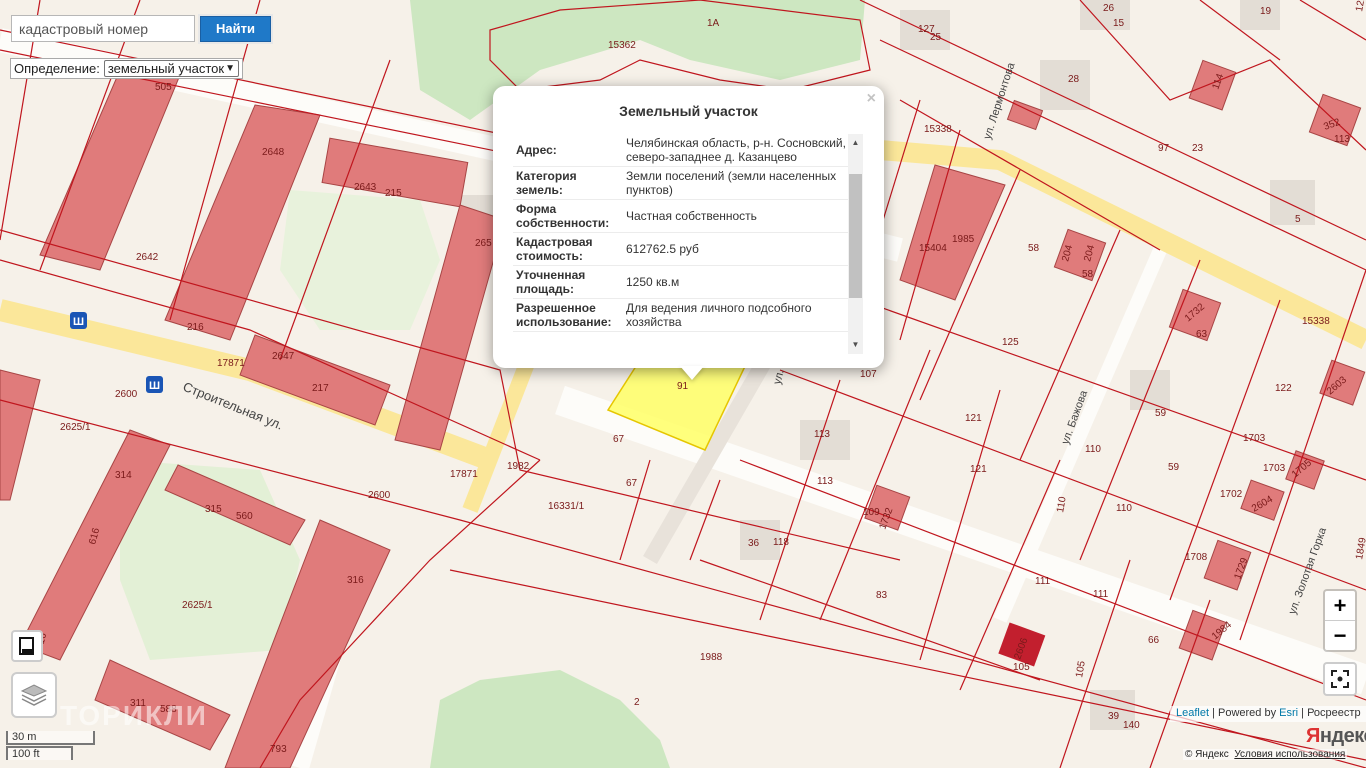  I want to click on svg-text: 97, so click(1164, 148).